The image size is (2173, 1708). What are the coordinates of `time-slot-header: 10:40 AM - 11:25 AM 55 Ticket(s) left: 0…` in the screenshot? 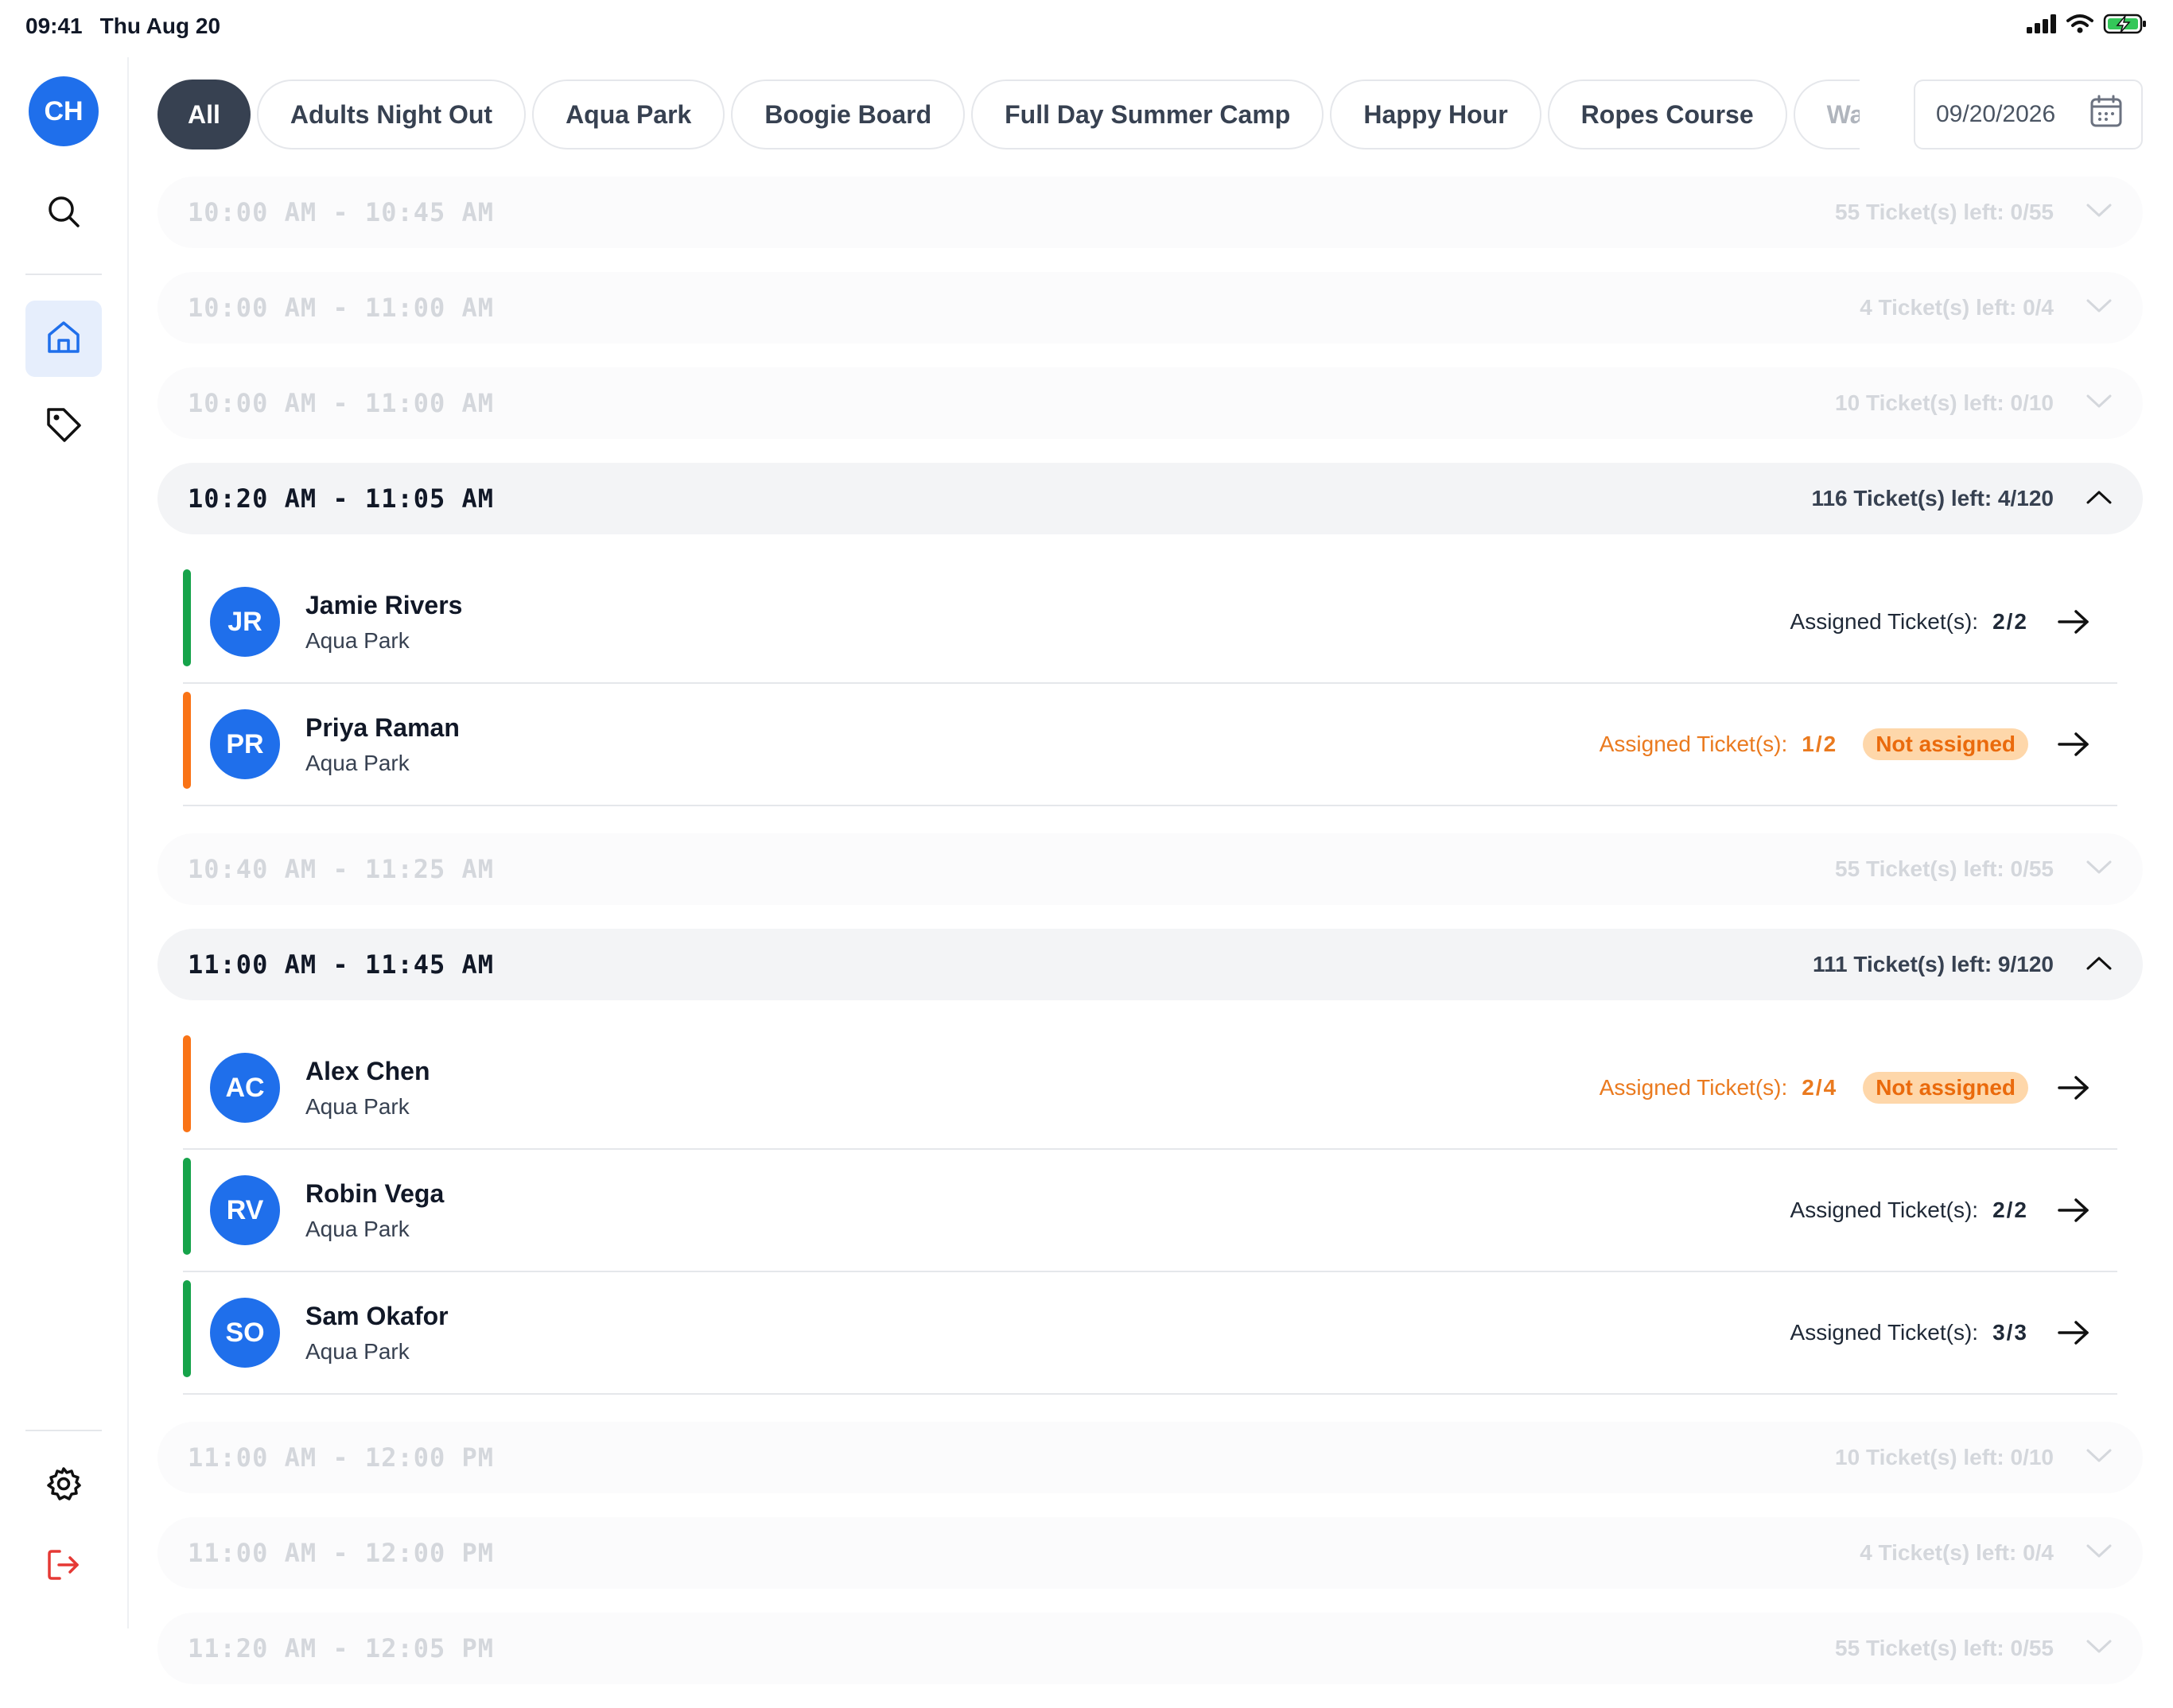 It's located at (1150, 869).